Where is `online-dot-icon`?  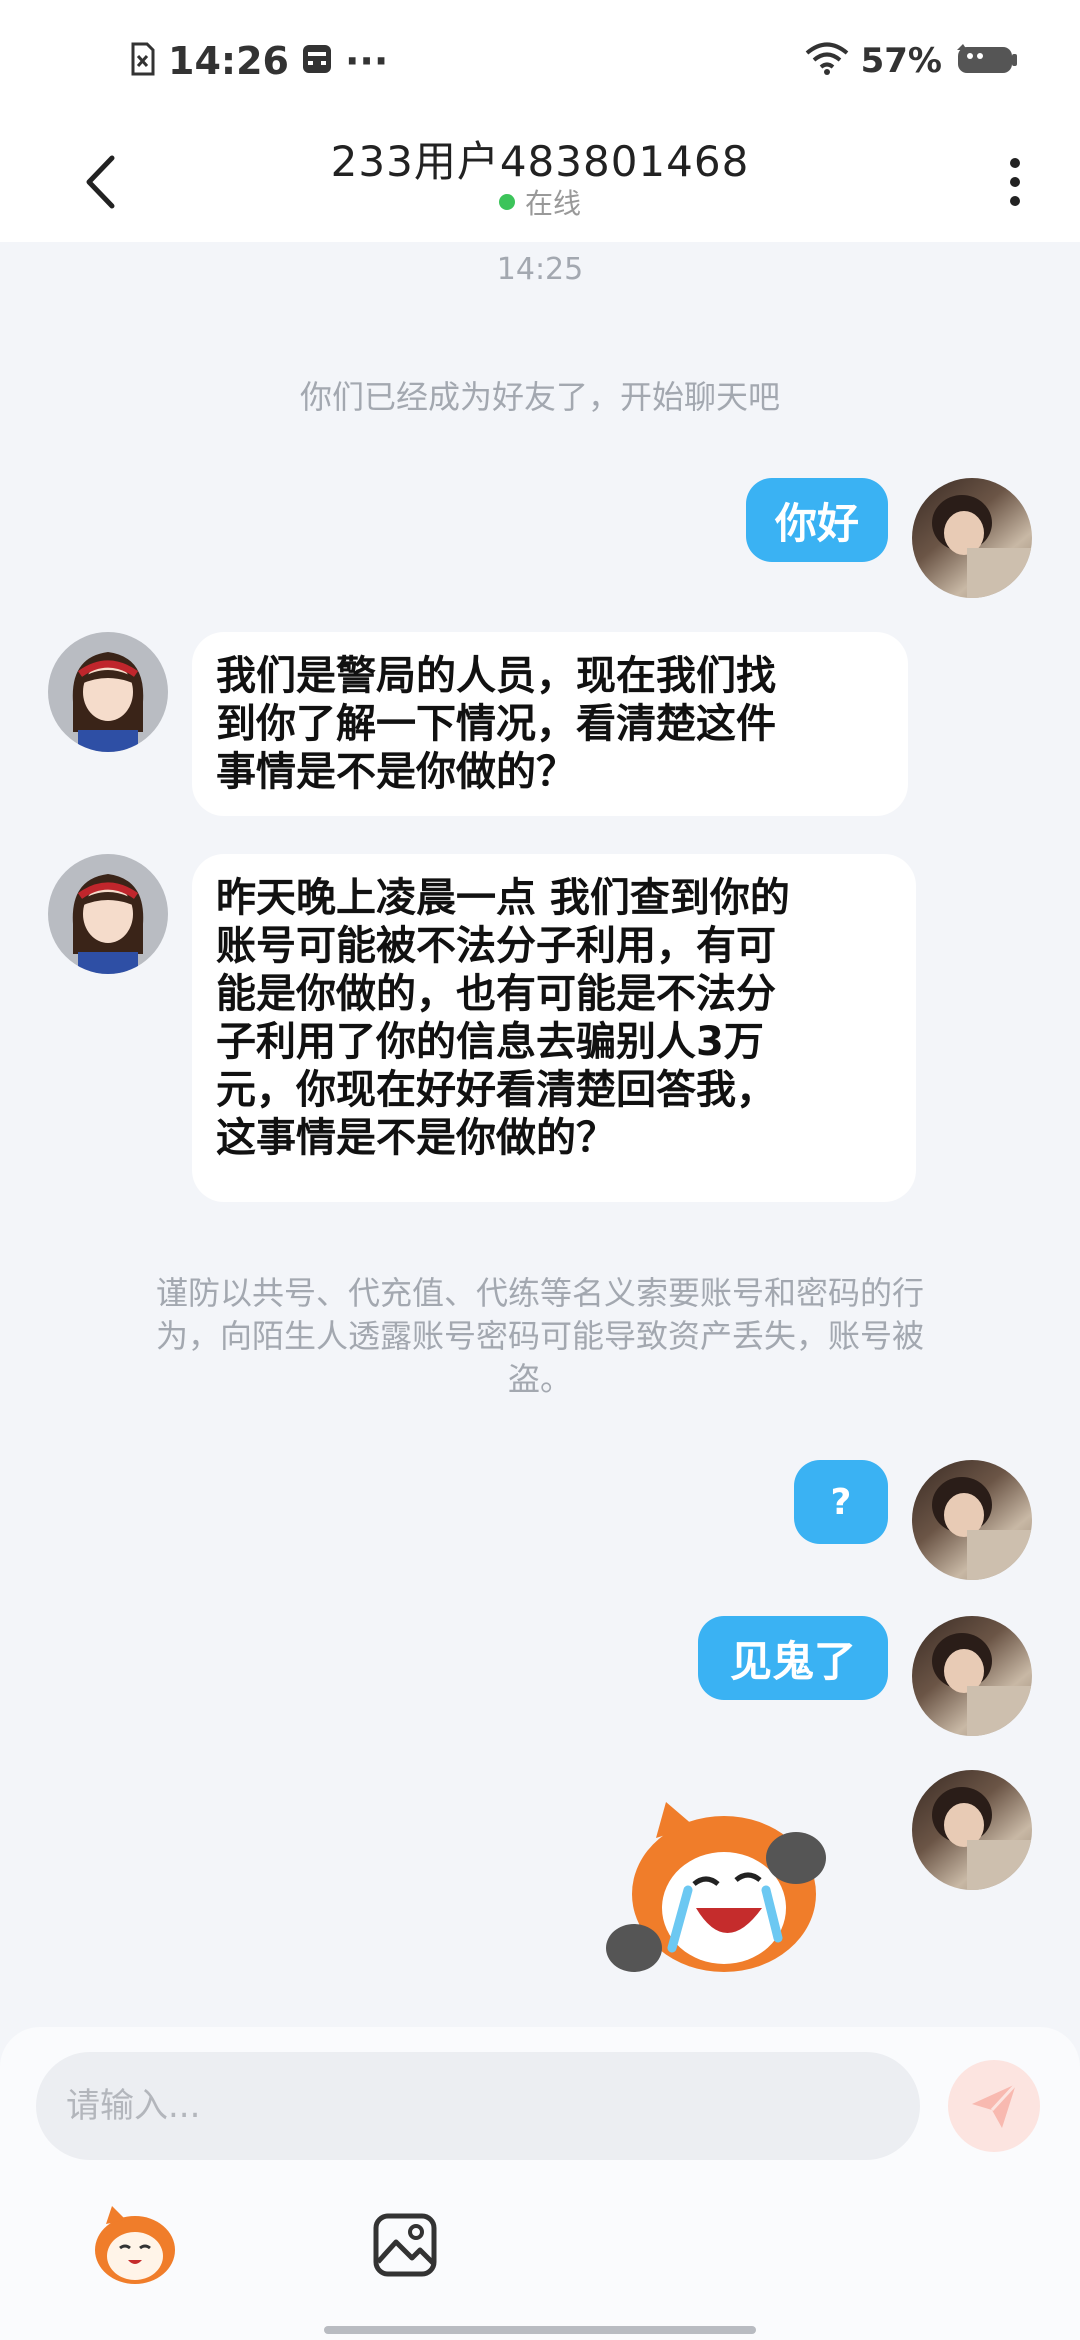 online-dot-icon is located at coordinates (506, 202).